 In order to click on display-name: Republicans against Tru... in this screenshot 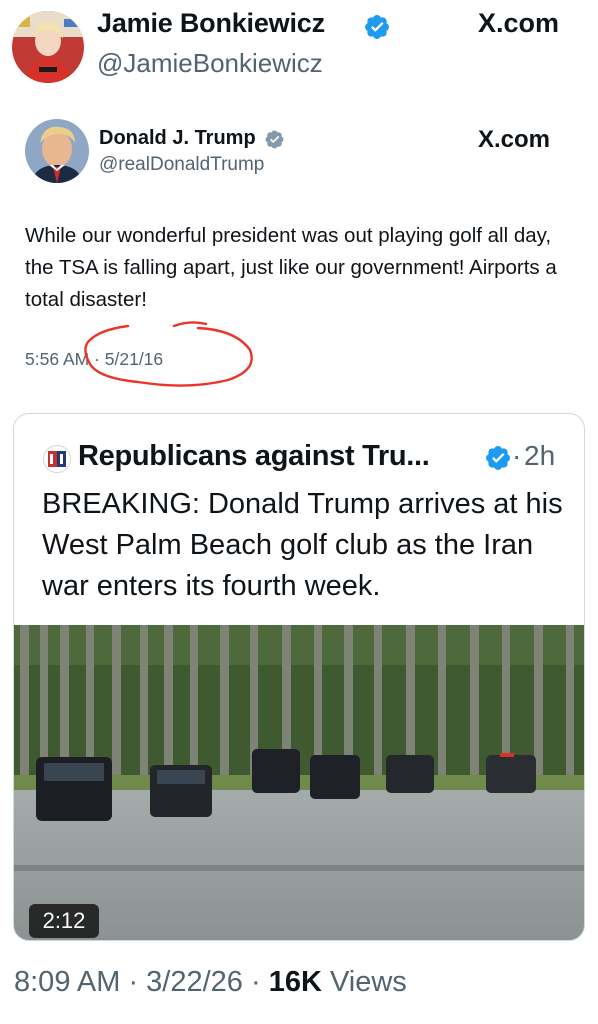, I will do `click(254, 456)`.